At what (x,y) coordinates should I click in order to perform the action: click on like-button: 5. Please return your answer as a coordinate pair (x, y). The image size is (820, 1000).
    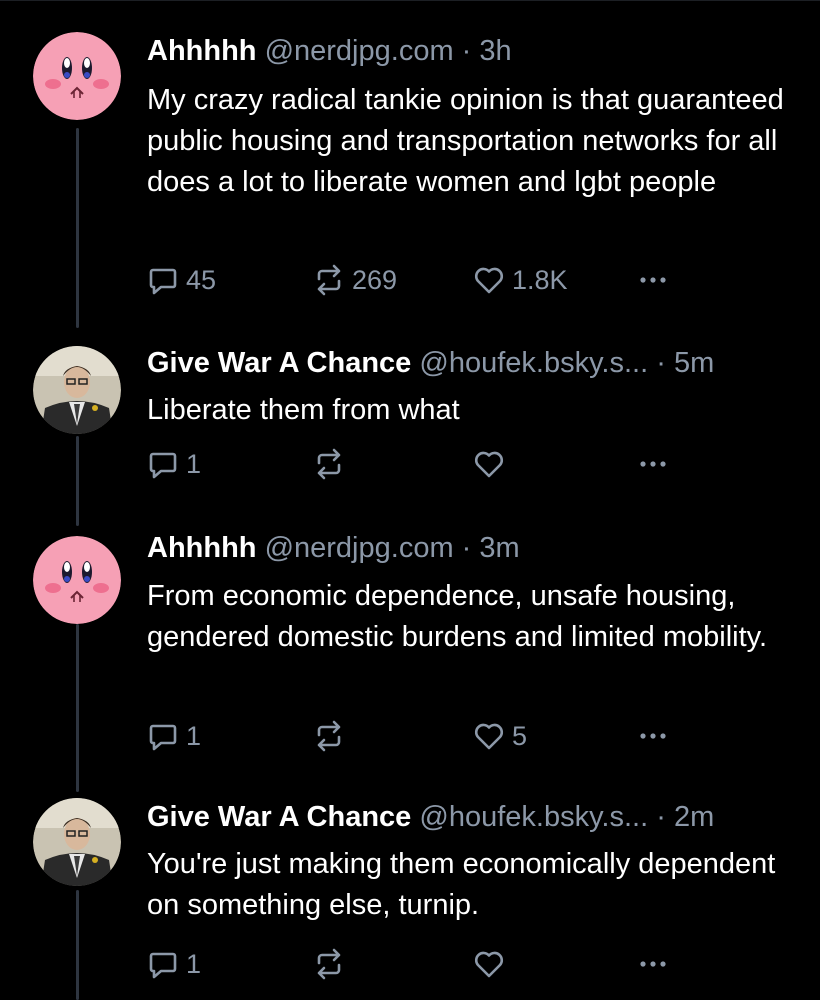
    Looking at the image, I should click on (500, 736).